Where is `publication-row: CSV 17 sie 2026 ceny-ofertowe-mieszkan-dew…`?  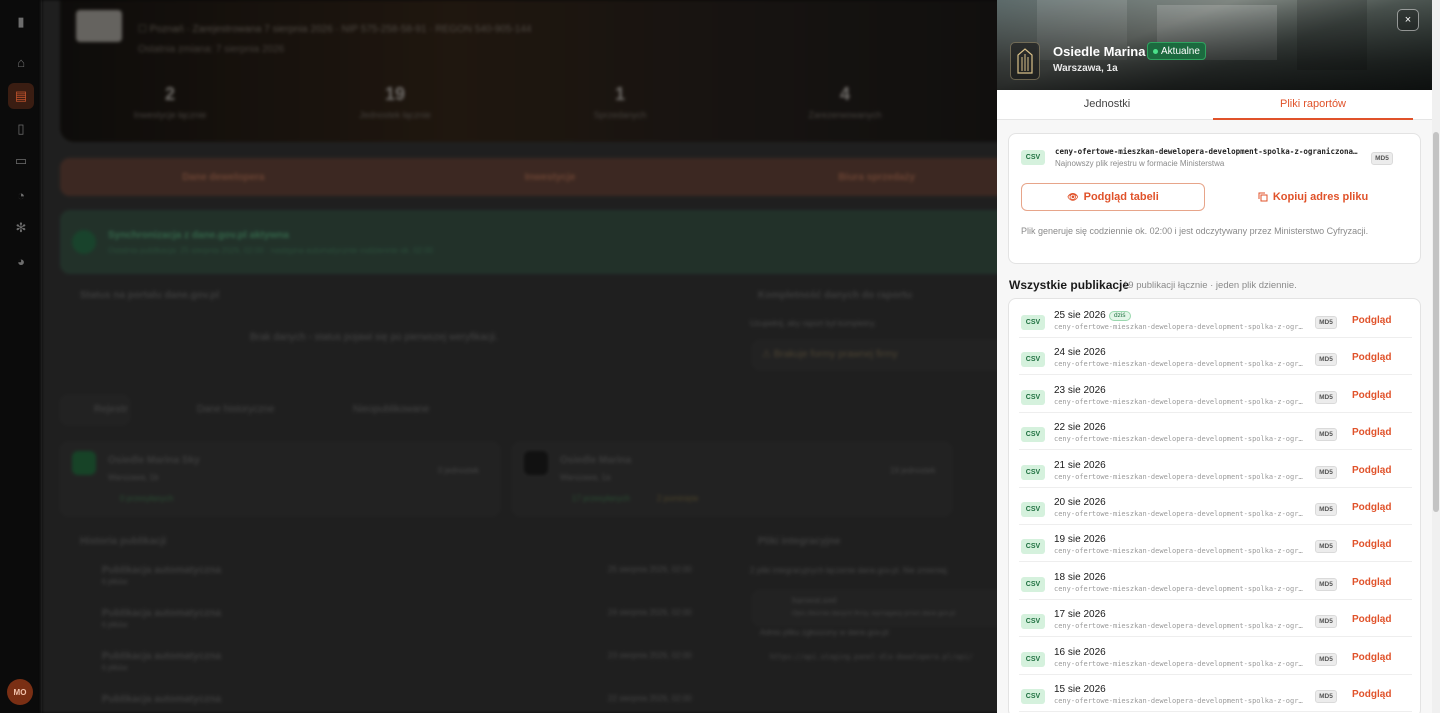 publication-row: CSV 17 sie 2026 ceny-ofertowe-mieszkan-dew… is located at coordinates (1215, 619).